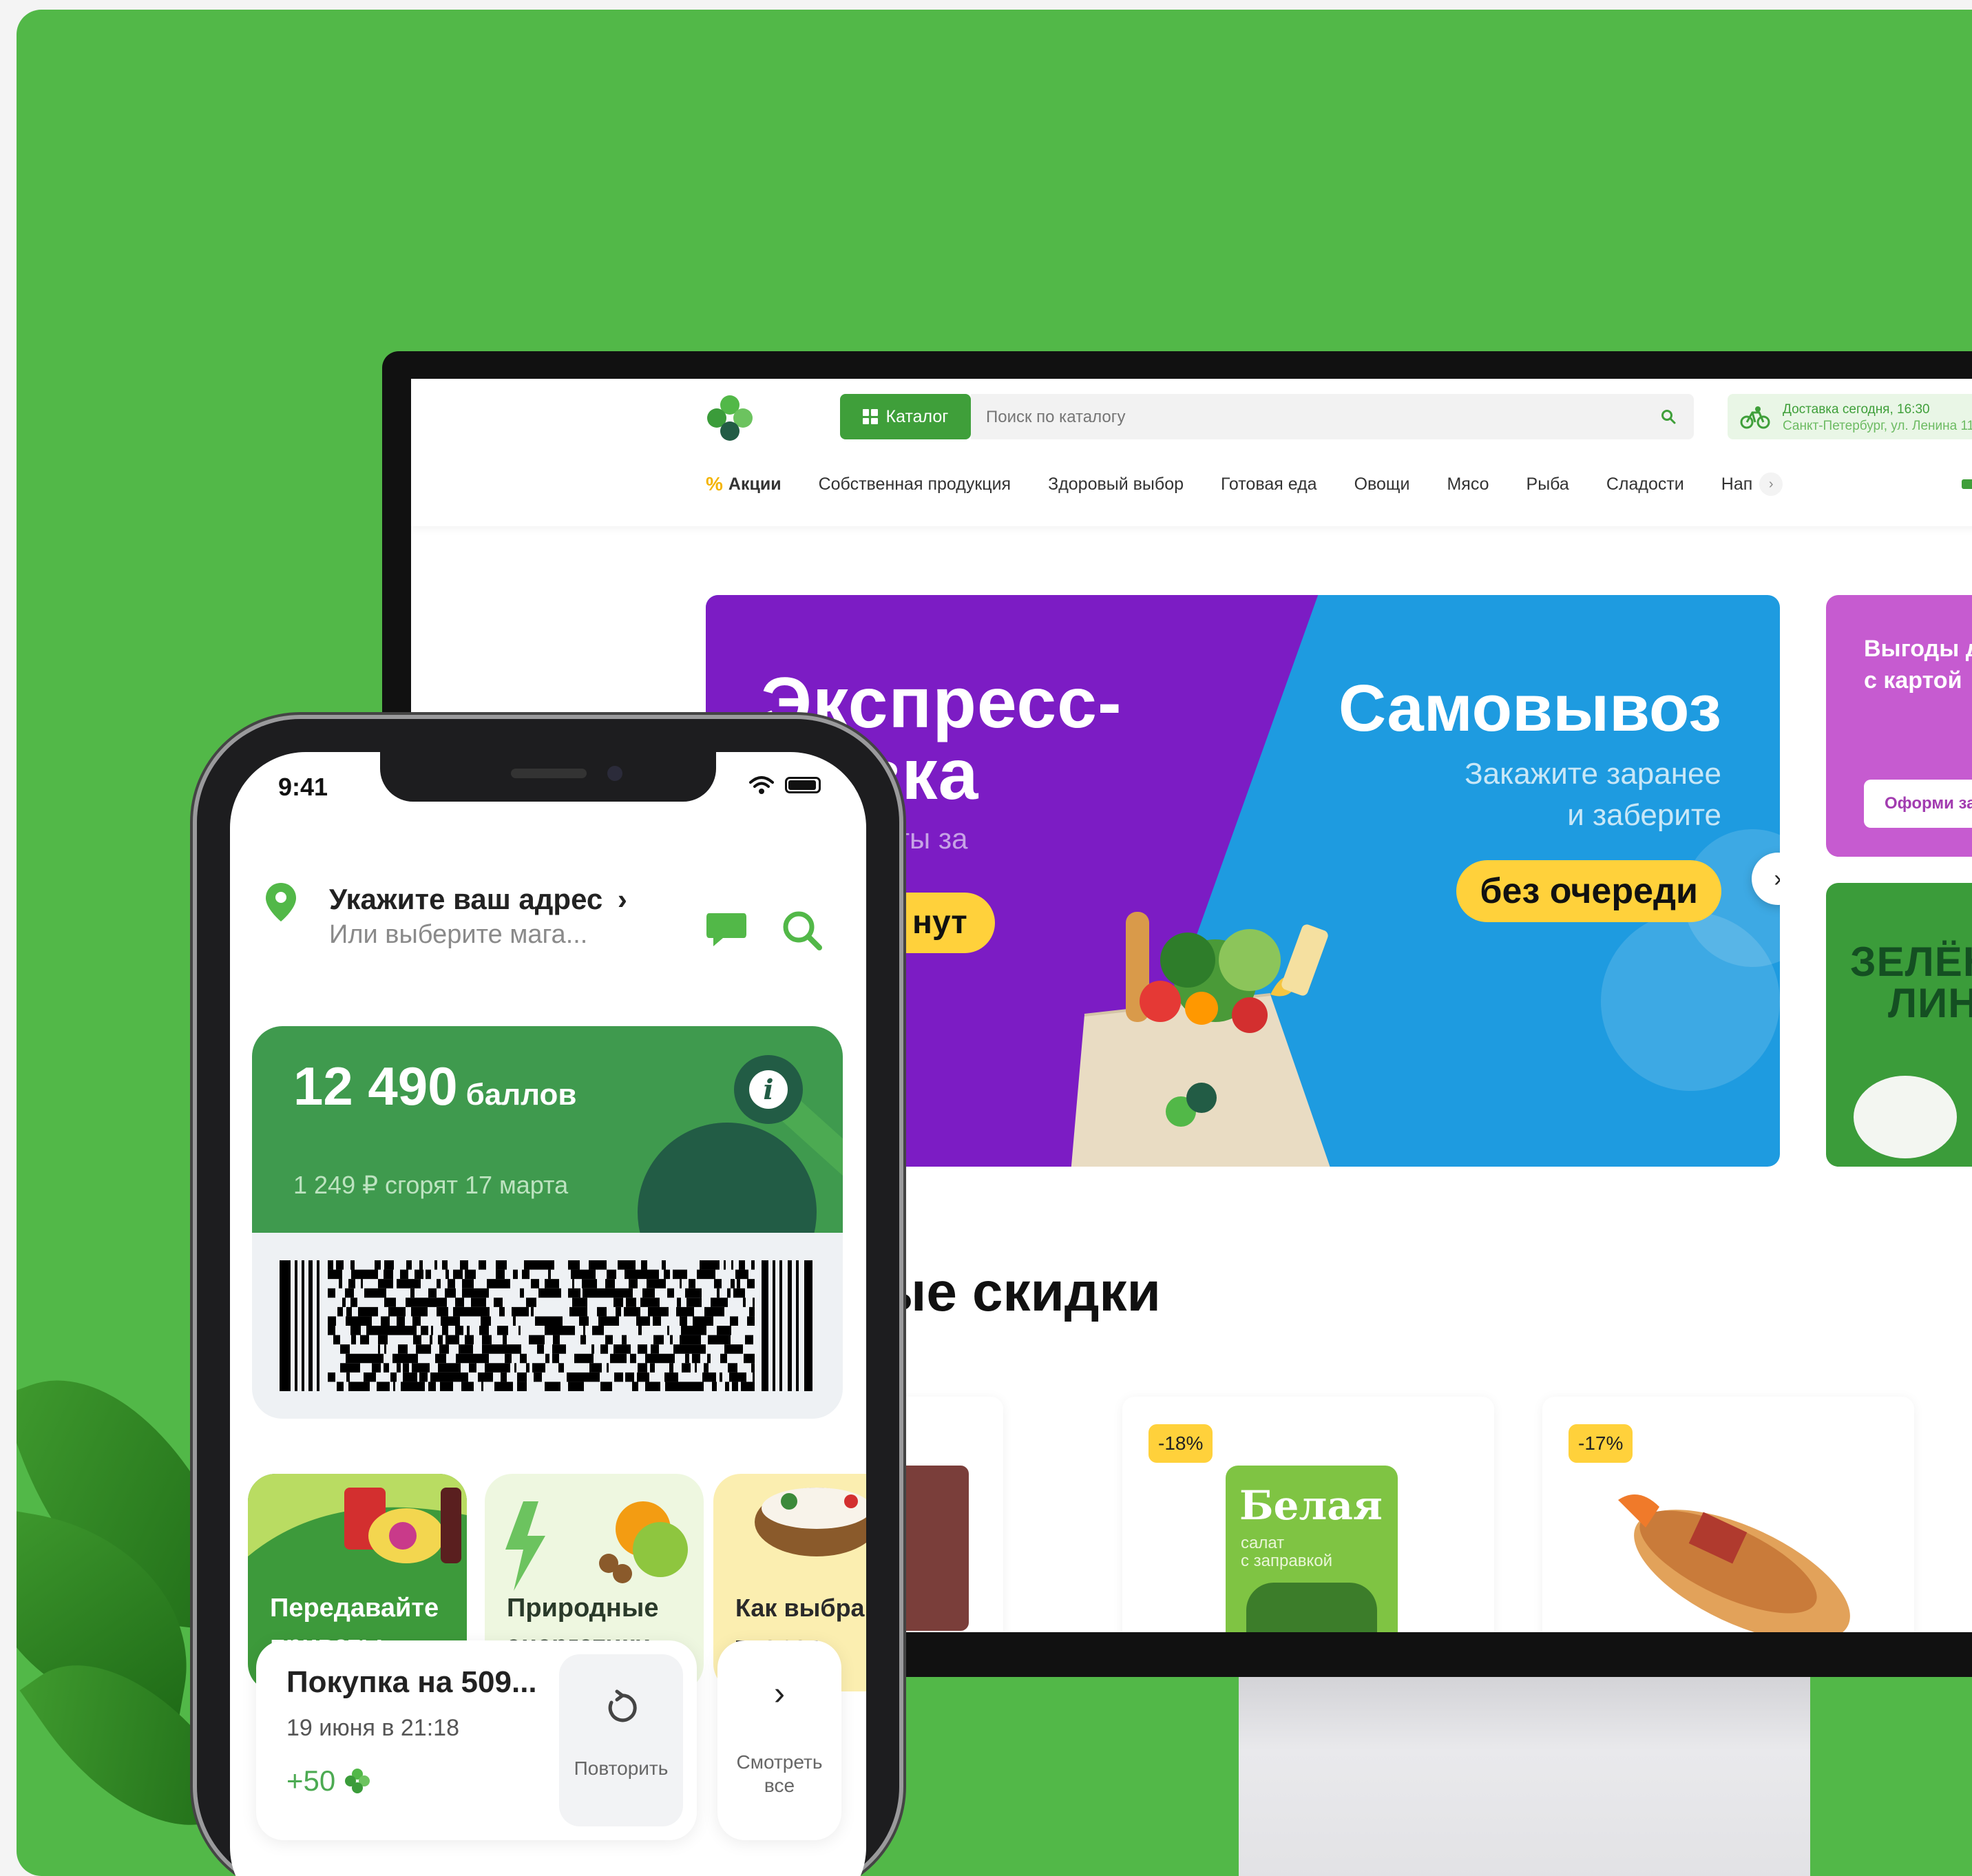  I want to click on product-card: -17%, so click(1728, 1515).